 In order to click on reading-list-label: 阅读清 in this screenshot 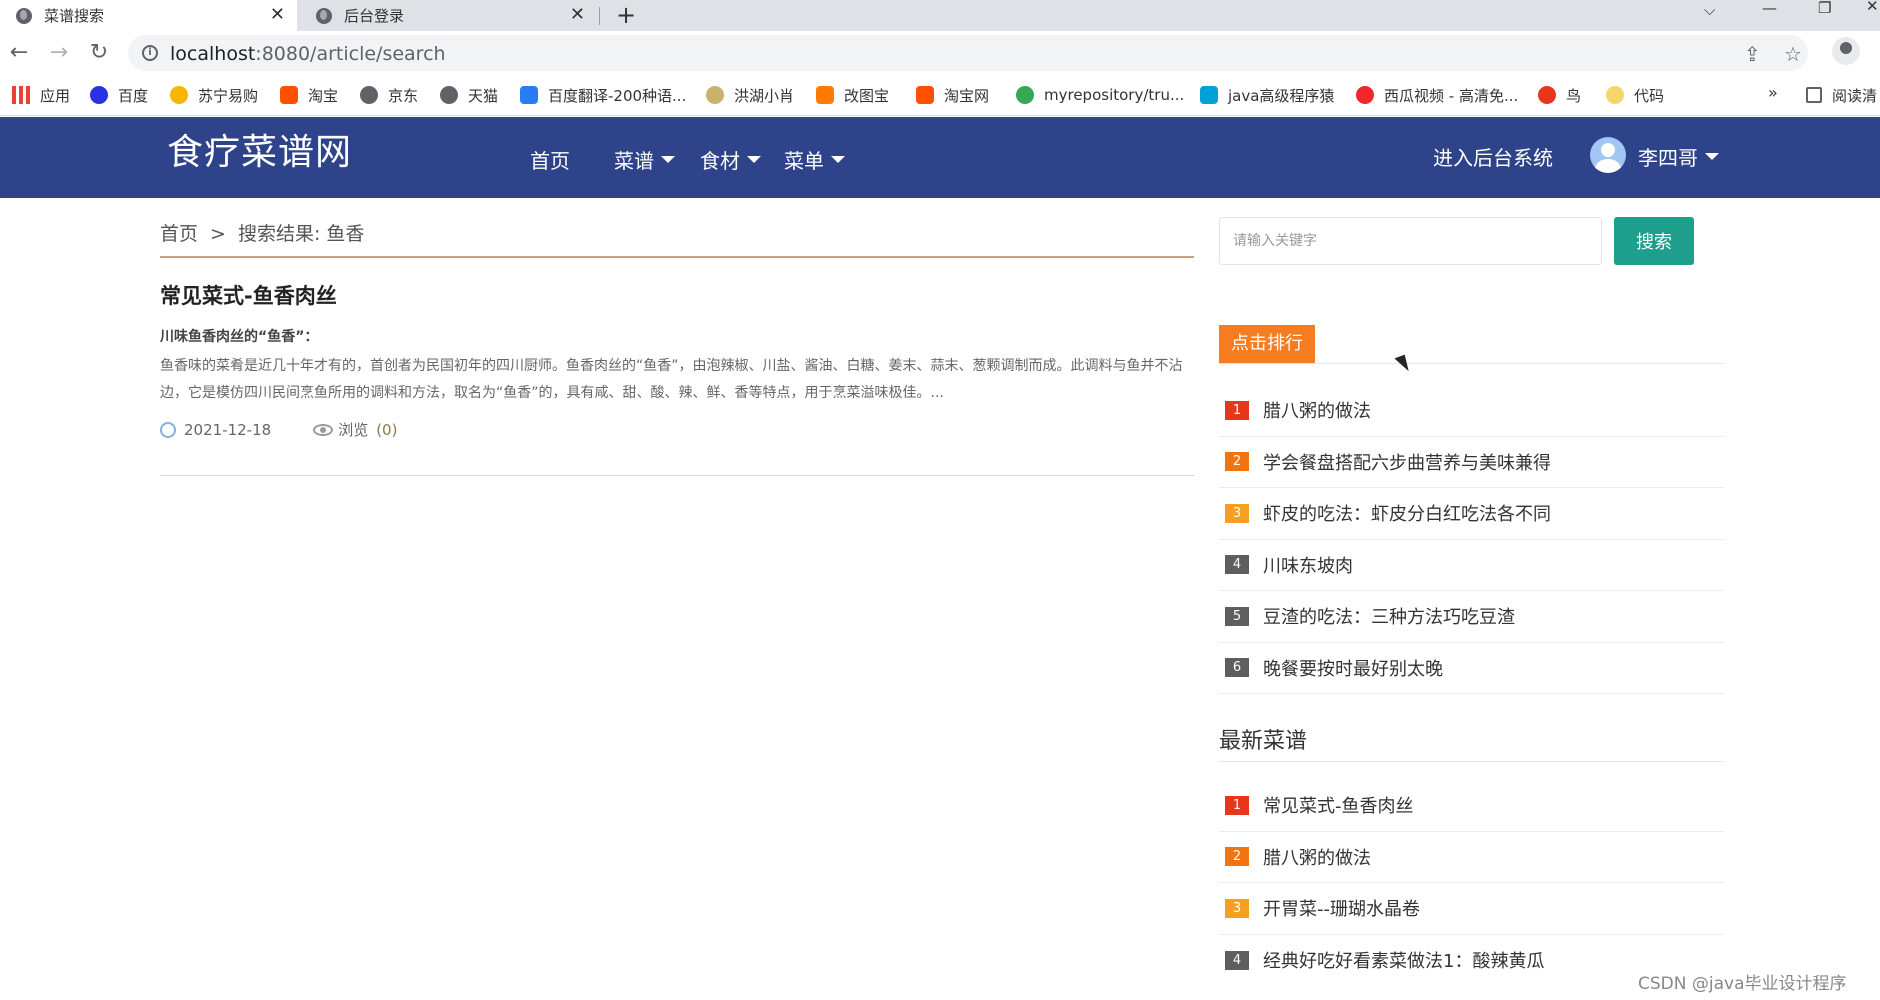, I will do `click(1855, 95)`.